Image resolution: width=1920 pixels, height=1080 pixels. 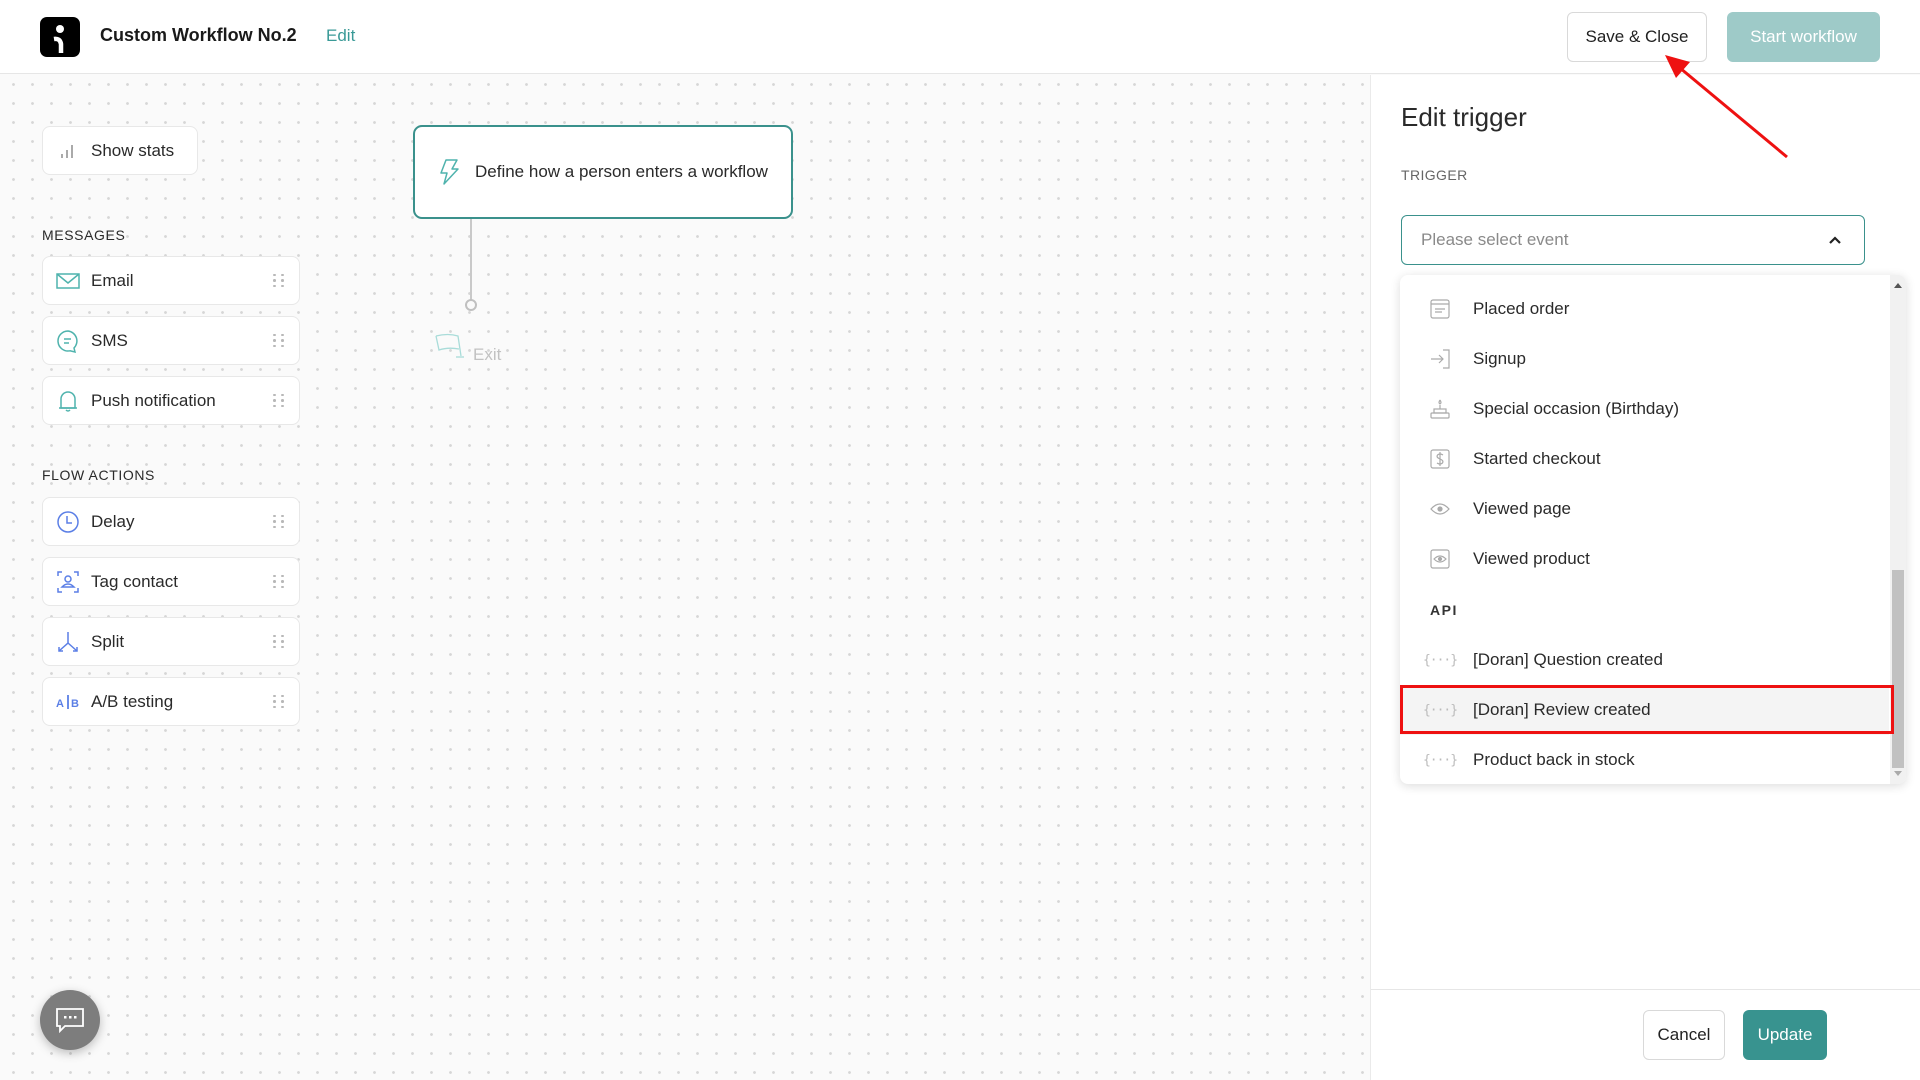 I want to click on option-label: Viewed page, so click(x=1522, y=508).